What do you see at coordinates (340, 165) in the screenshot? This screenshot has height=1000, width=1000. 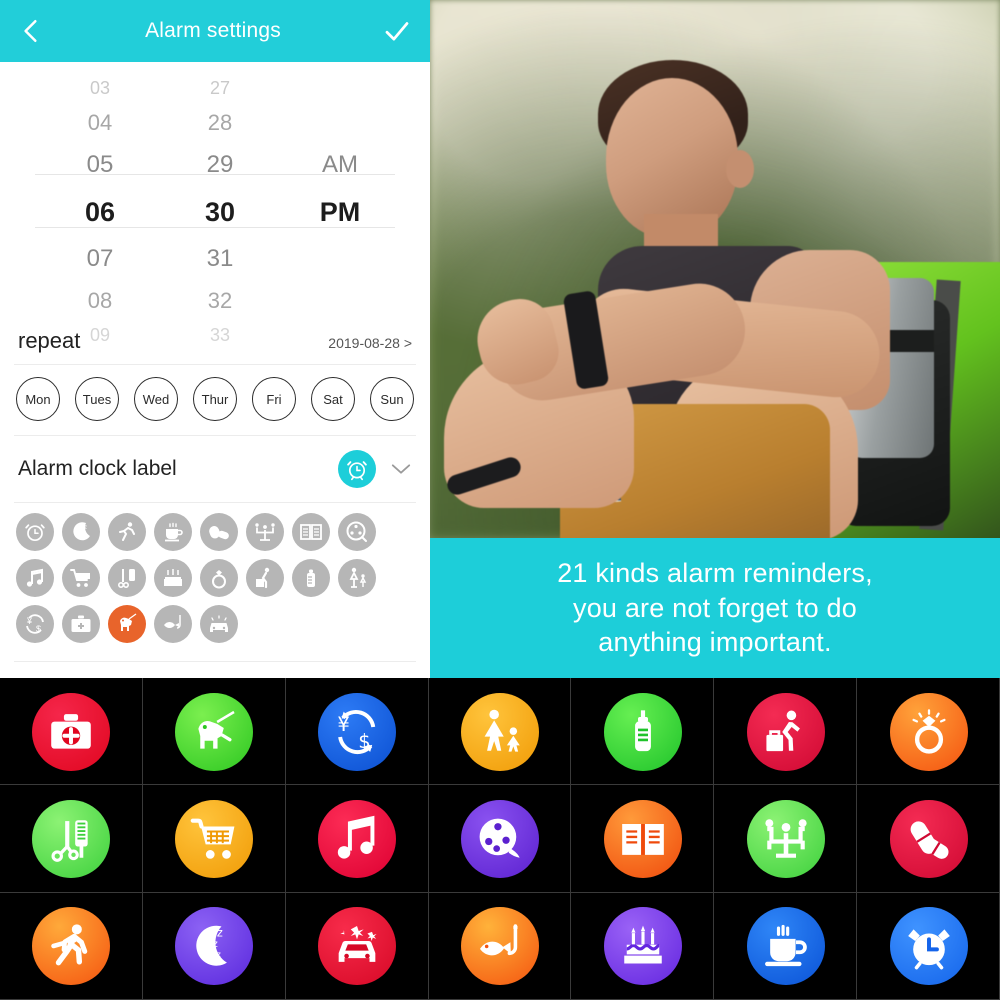 I see `meridiem-option: AM` at bounding box center [340, 165].